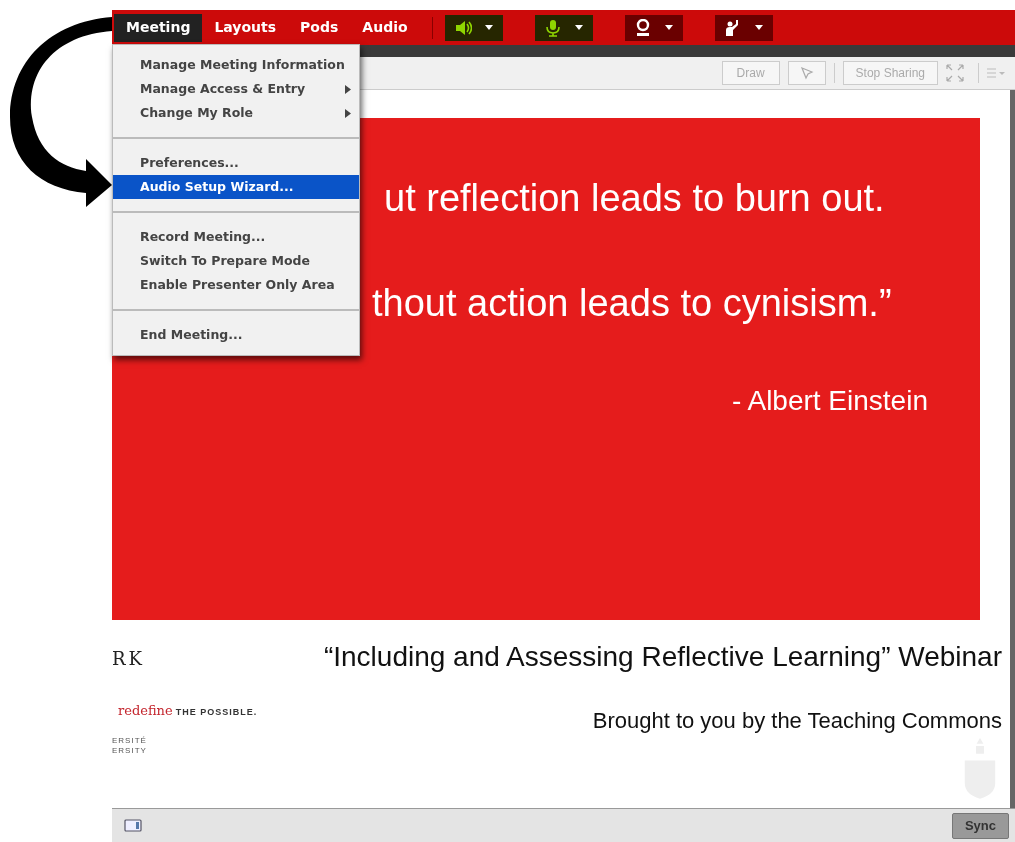  I want to click on quote-line: thout action leads to cynisism.”, so click(632, 303).